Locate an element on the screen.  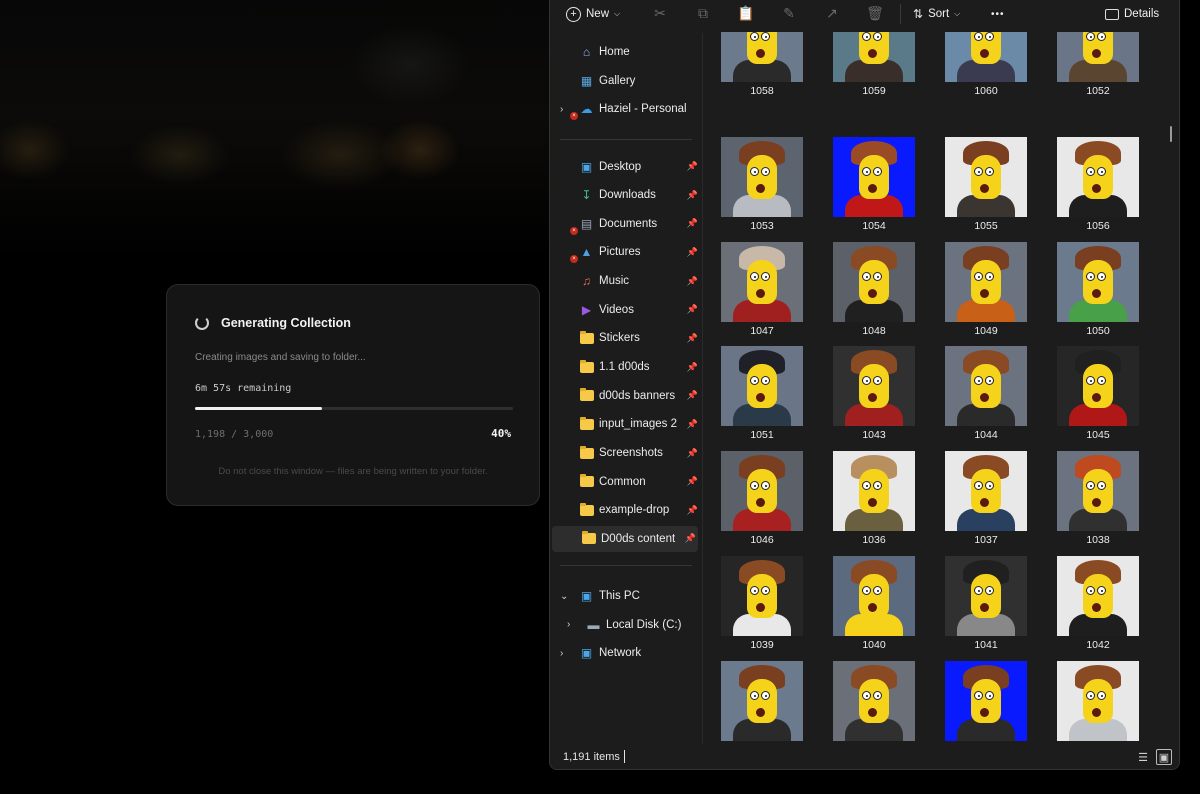
scrollbar-thumb is located at coordinates (1171, 134).